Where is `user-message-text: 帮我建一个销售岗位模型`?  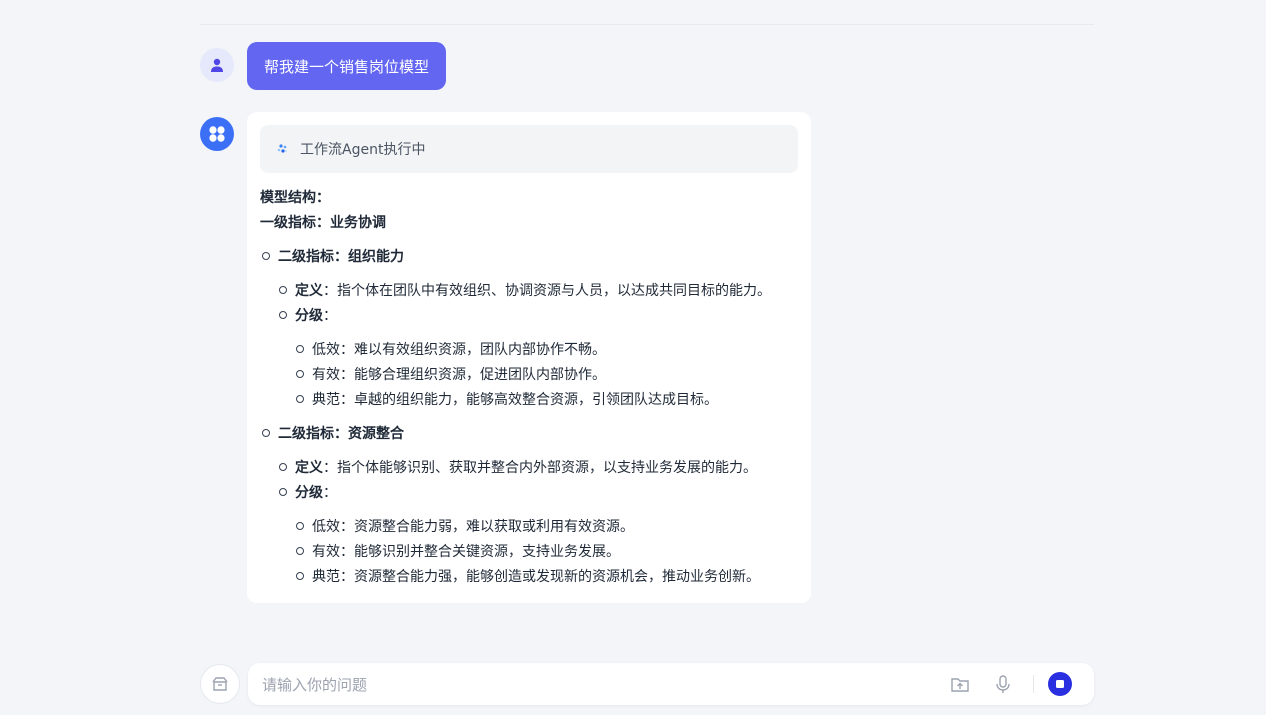 user-message-text: 帮我建一个销售岗位模型 is located at coordinates (347, 66).